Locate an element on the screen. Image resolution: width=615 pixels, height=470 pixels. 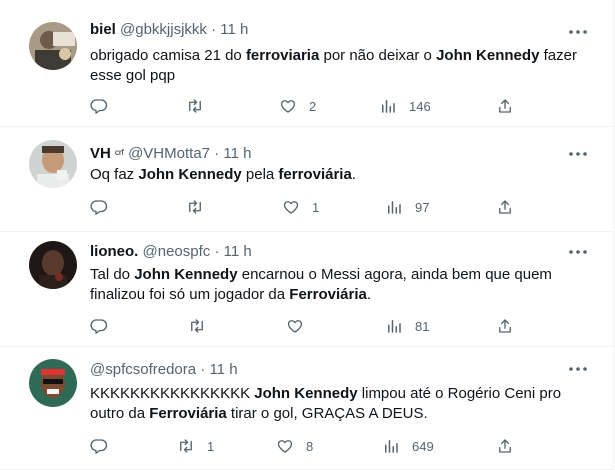
tweet-text-run: KKKKKKKKKKKKKKKK is located at coordinates (172, 393).